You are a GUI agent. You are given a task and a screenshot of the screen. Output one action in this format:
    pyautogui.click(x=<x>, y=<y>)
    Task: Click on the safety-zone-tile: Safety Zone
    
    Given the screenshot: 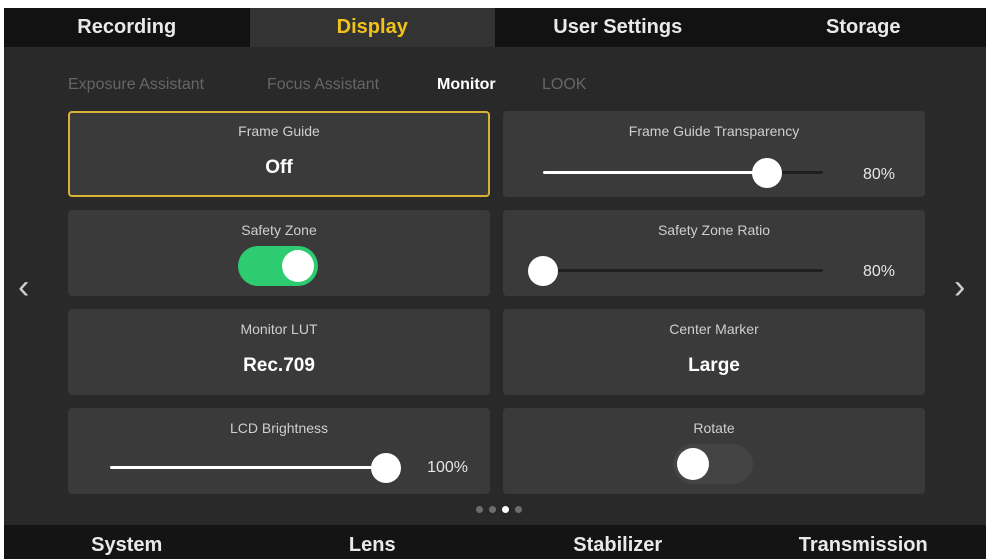 What is the action you would take?
    pyautogui.click(x=279, y=253)
    